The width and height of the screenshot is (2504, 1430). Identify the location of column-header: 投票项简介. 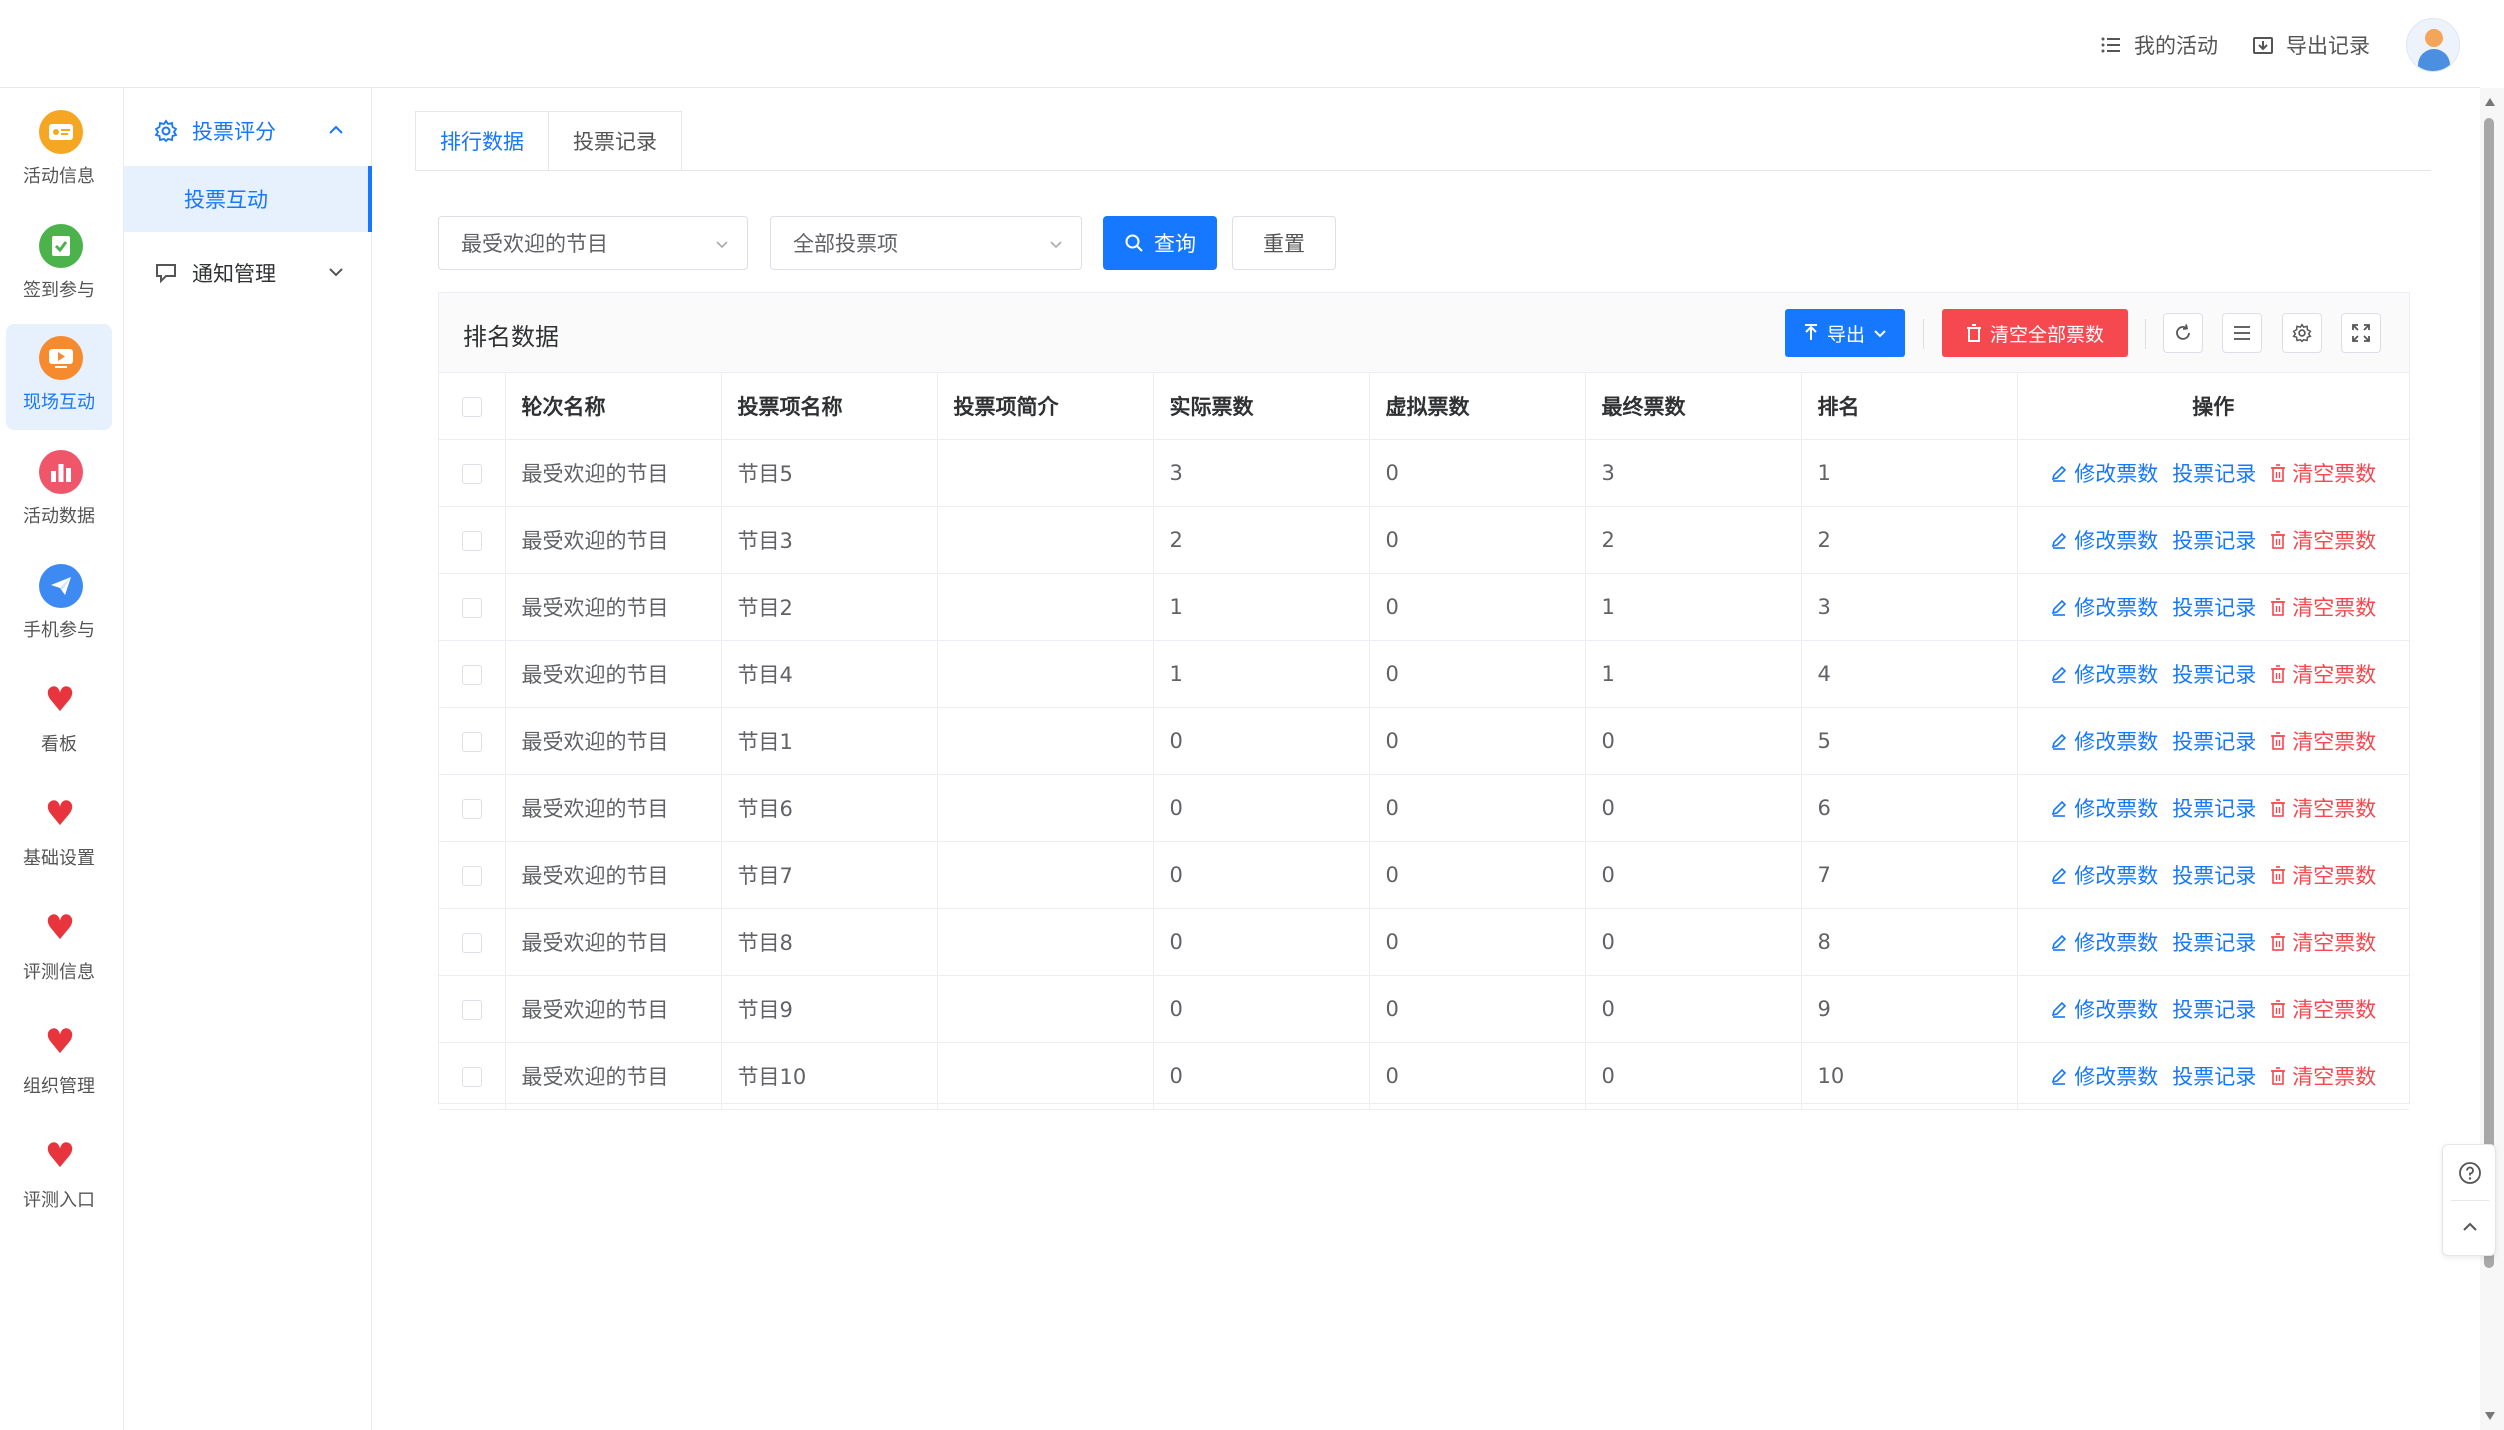
(1045, 406).